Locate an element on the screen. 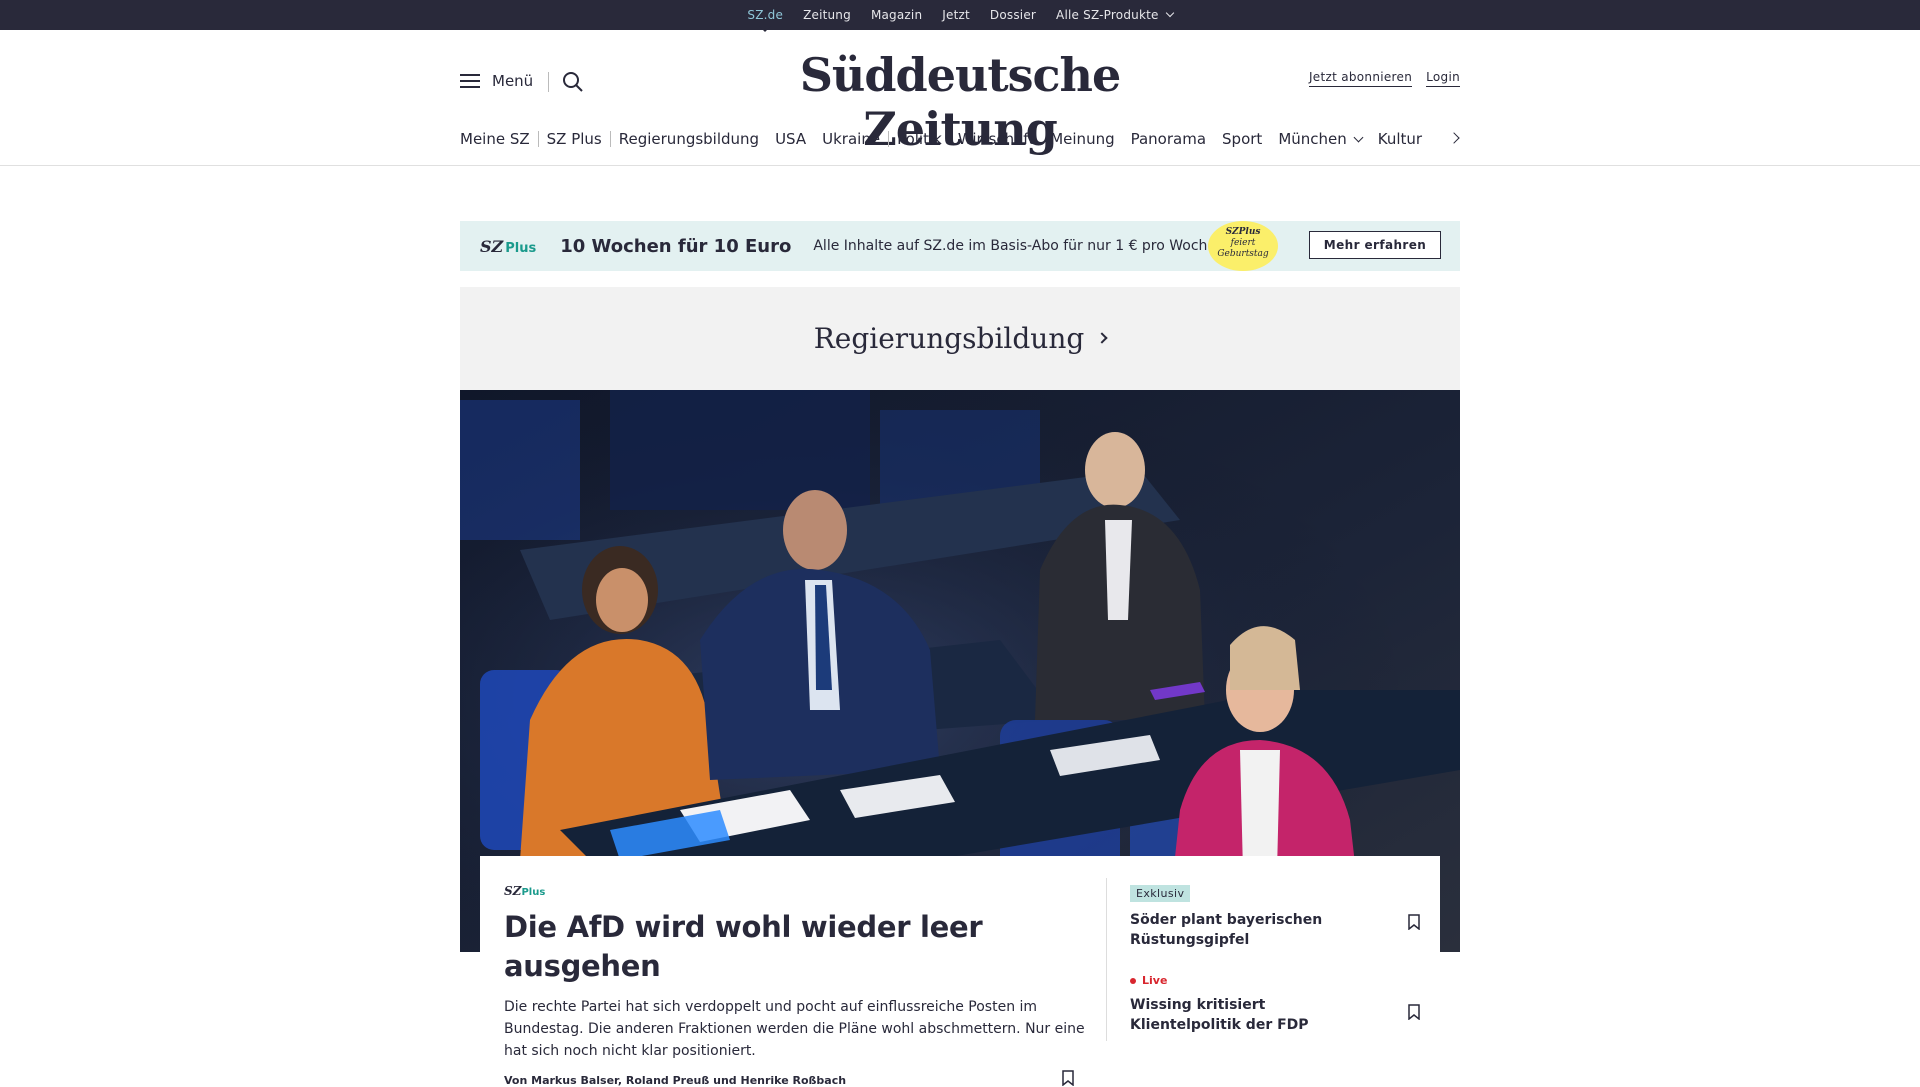 The width and height of the screenshot is (1920, 1087). sz-plus-logo: SZ Plus is located at coordinates (508, 246).